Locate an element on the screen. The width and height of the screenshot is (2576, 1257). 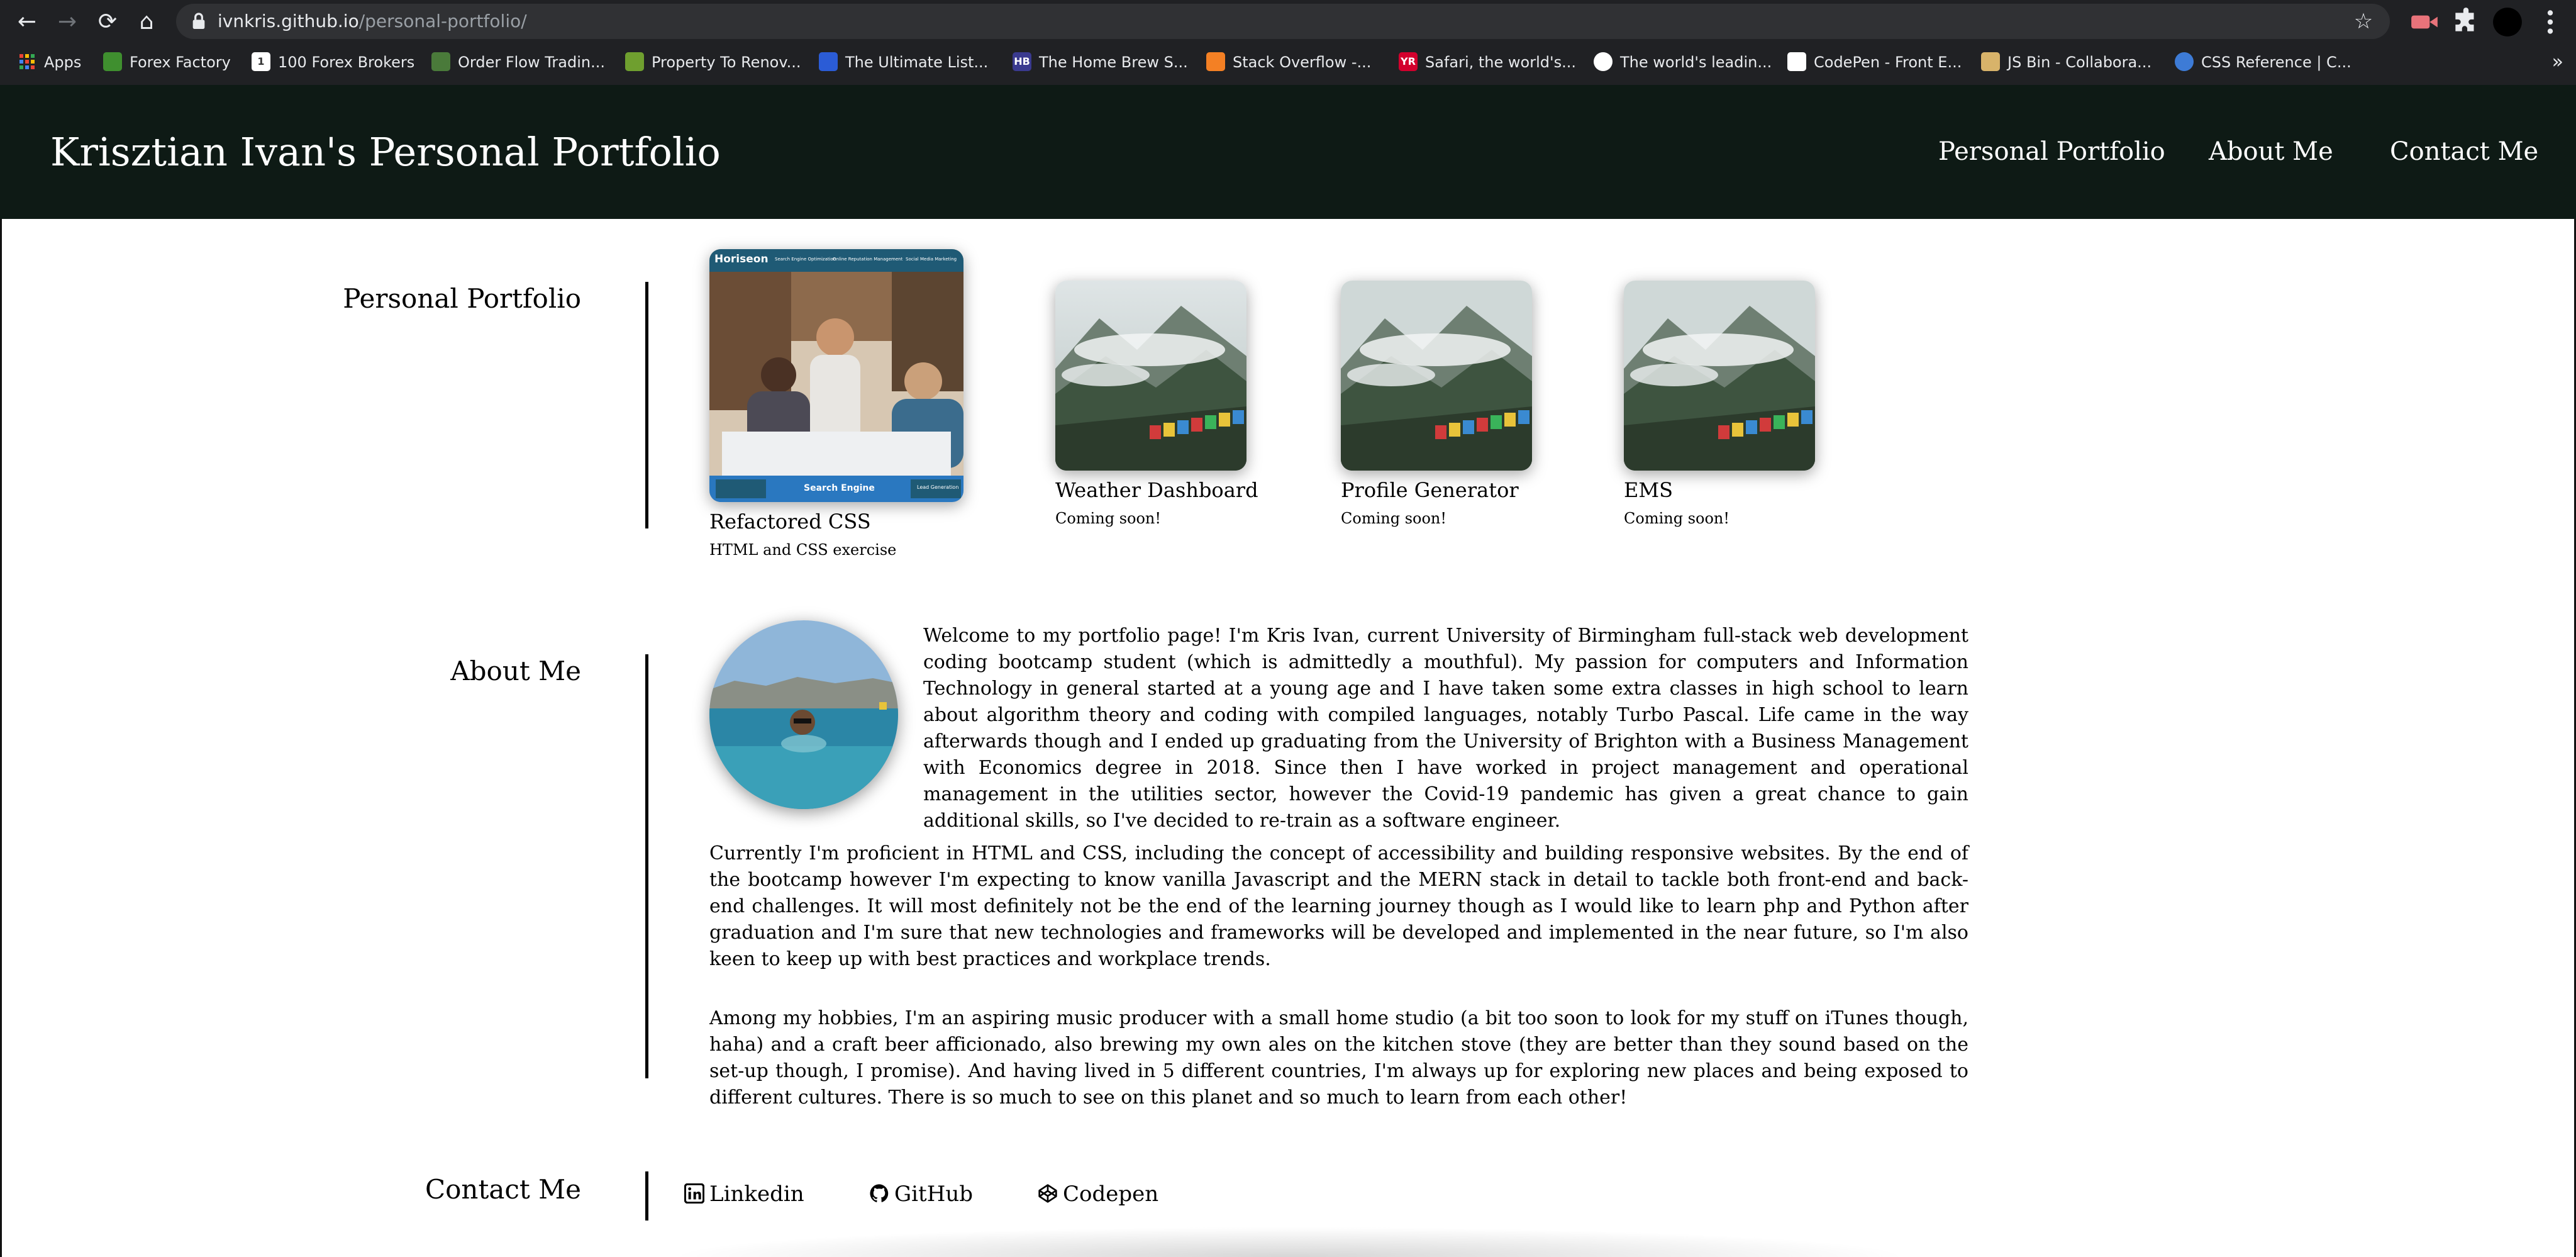
thumbnail-illustration is located at coordinates (836, 375).